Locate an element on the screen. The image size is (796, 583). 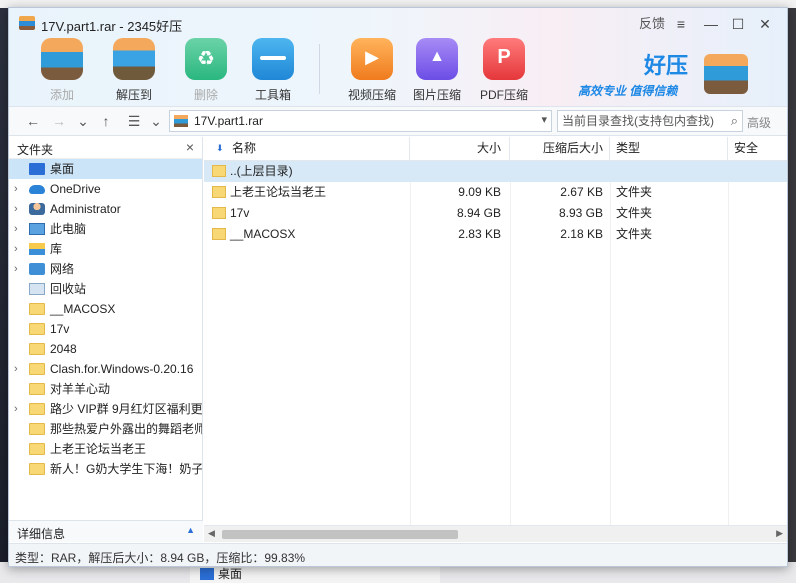
tree-item-desktop: 桌面 is located at coordinates (105, 169).